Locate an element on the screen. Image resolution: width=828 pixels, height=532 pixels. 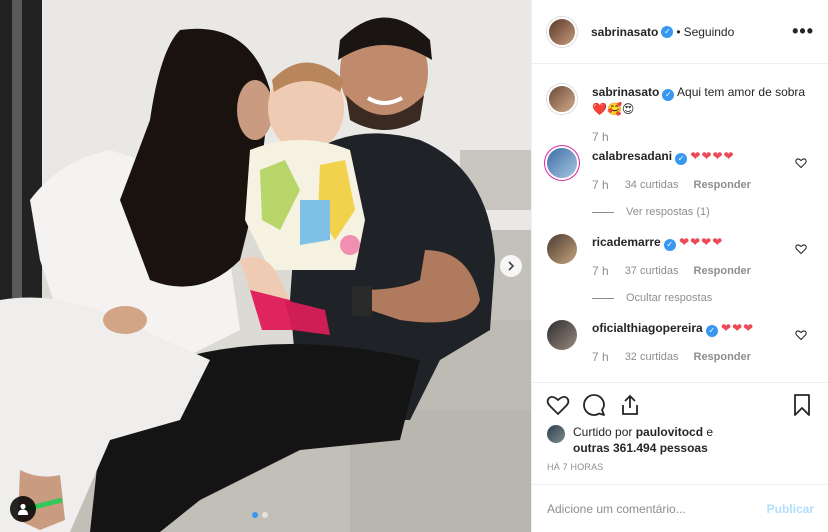
chevron-right-icon is located at coordinates (511, 266).